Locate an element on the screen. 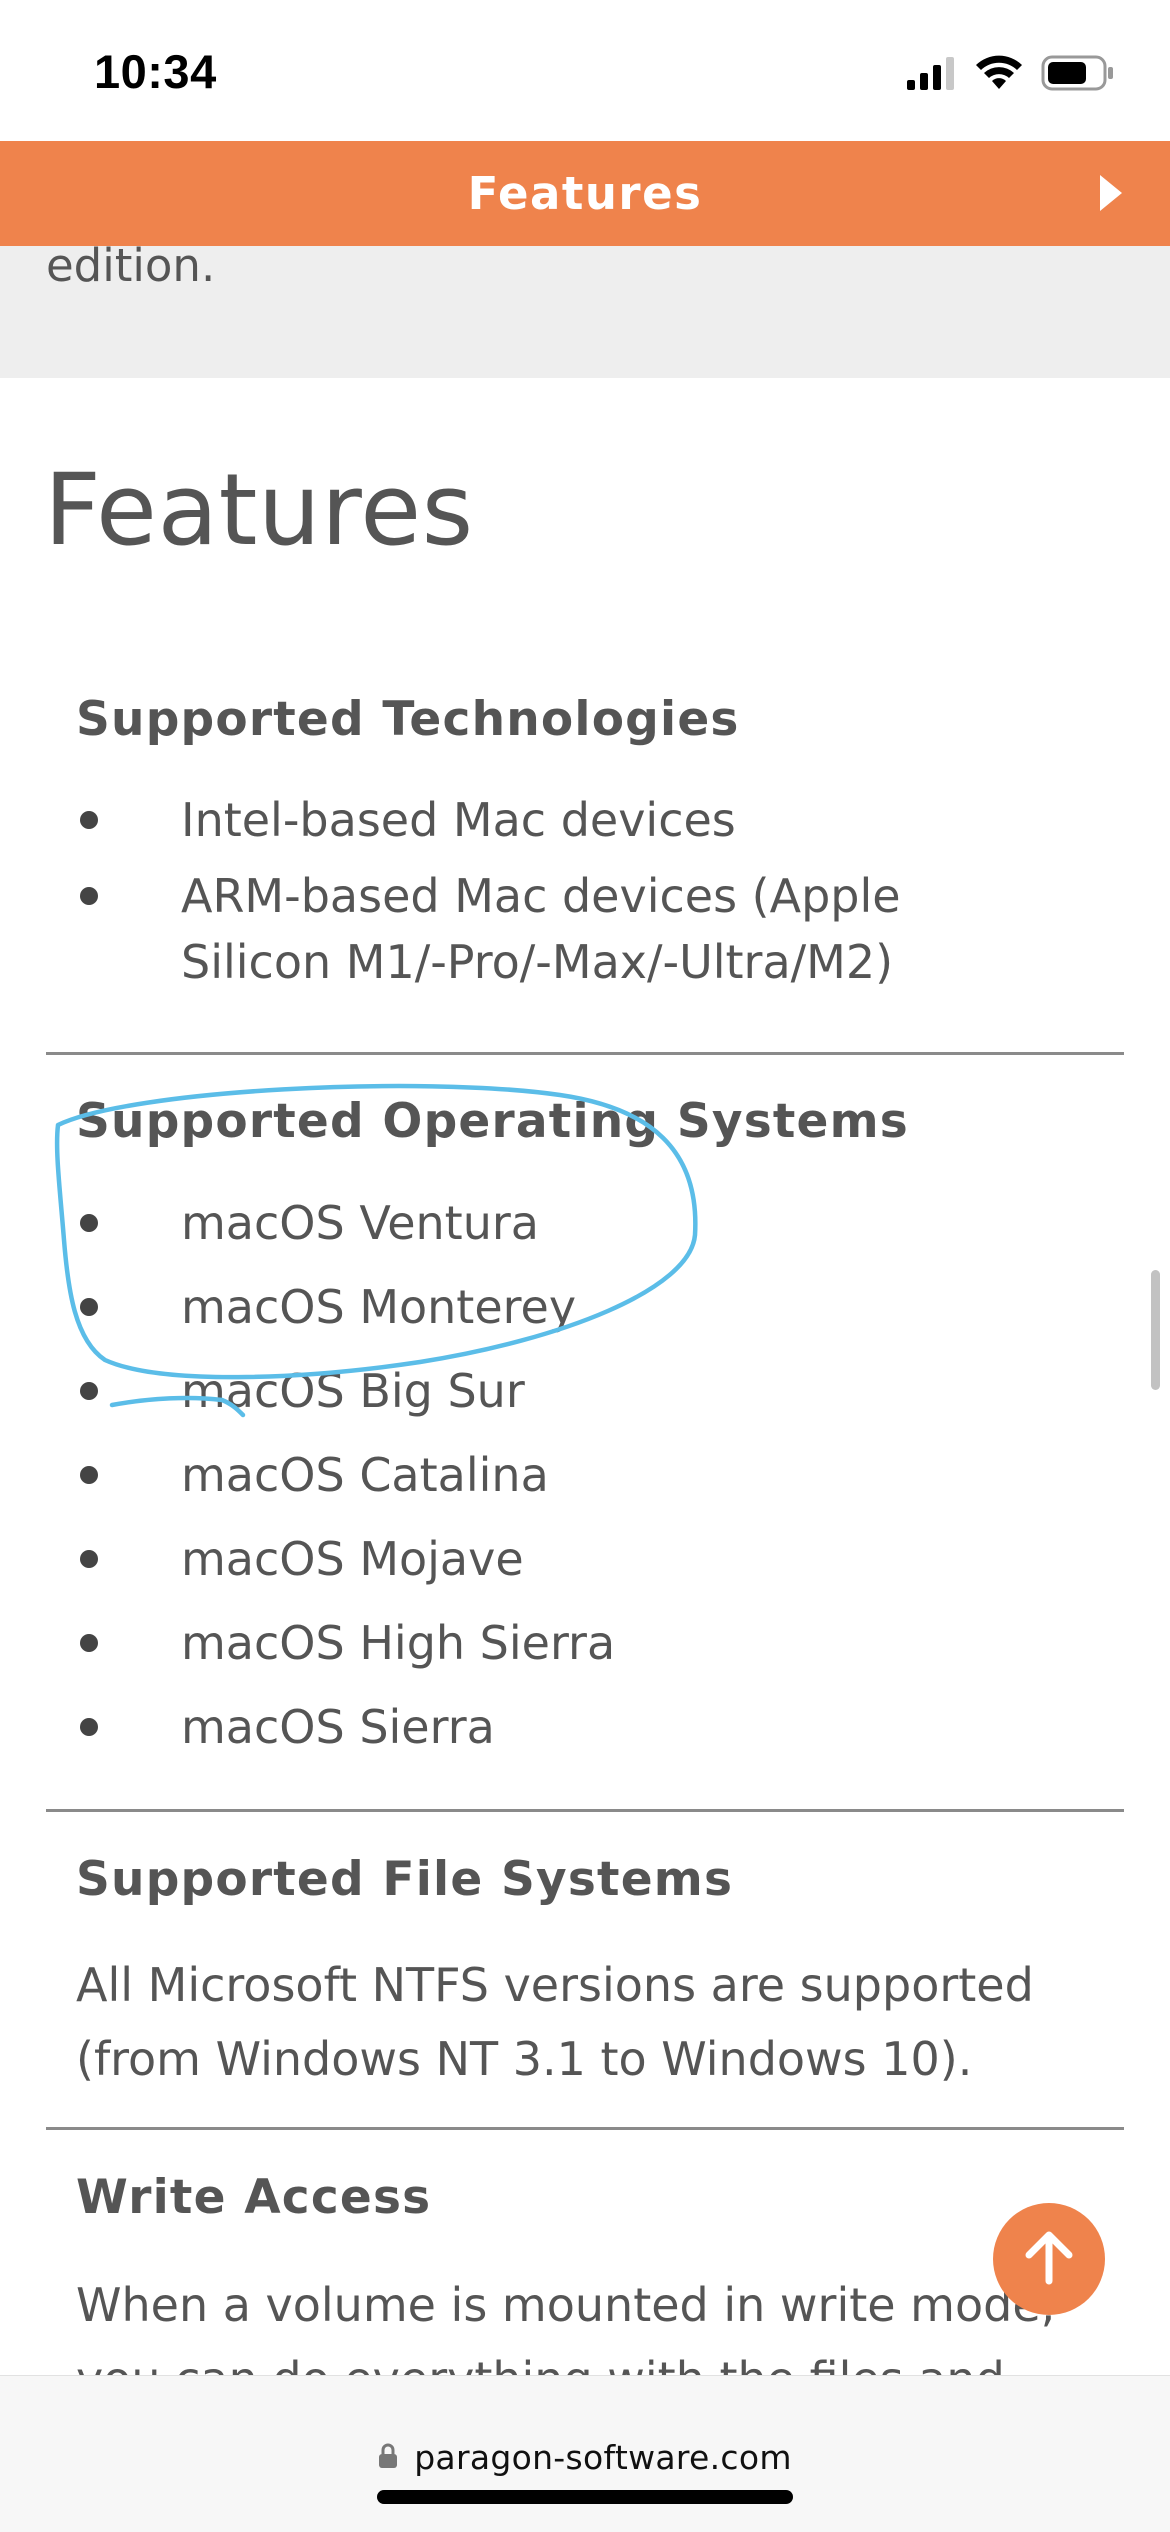  list-item: macOS Monterey is located at coordinates (576, 1307).